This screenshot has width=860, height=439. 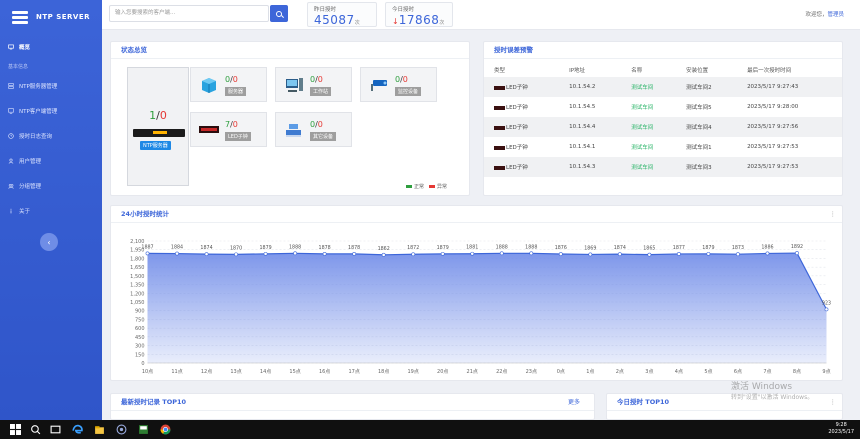 What do you see at coordinates (51, 135) in the screenshot?
I see `sidebar-item-logs: 授时日志查询` at bounding box center [51, 135].